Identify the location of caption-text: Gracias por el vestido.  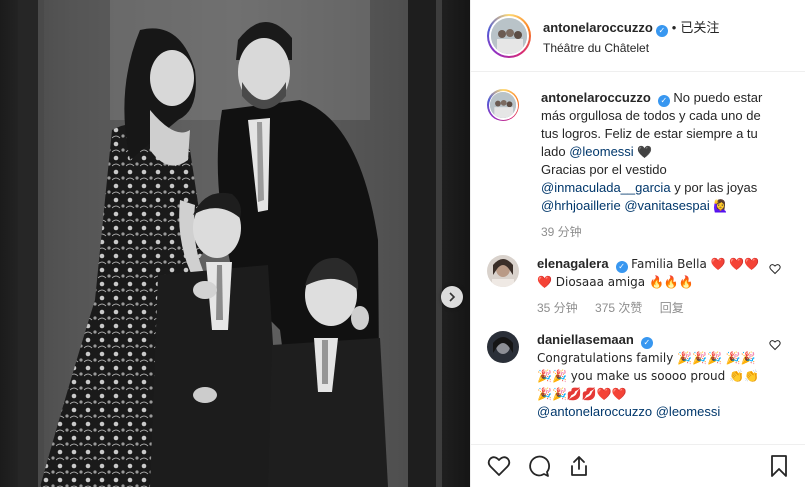
(604, 169).